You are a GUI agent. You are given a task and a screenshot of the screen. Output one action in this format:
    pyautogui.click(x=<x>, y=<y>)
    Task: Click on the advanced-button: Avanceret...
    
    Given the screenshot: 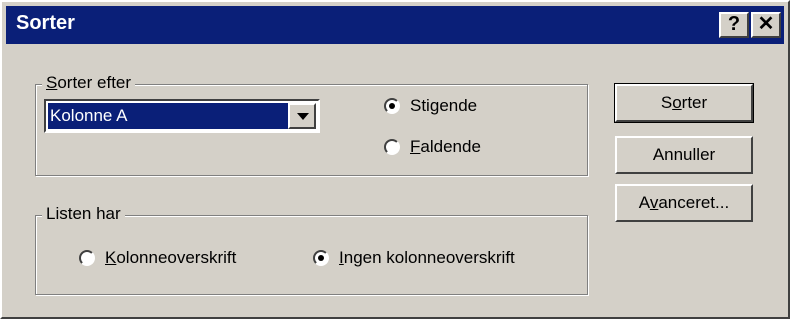 What is the action you would take?
    pyautogui.click(x=684, y=203)
    